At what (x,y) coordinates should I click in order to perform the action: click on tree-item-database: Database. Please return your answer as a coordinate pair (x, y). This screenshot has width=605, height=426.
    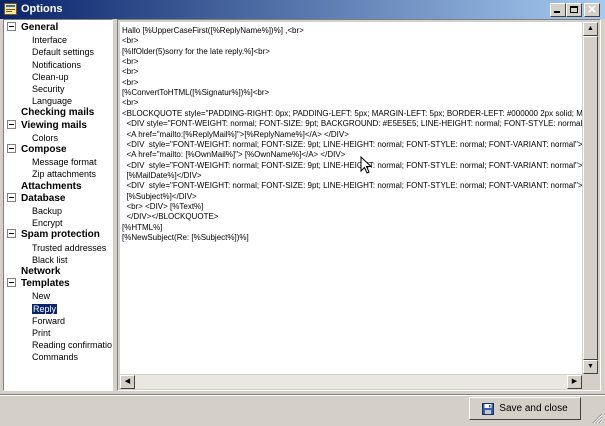
    Looking at the image, I should click on (36, 198).